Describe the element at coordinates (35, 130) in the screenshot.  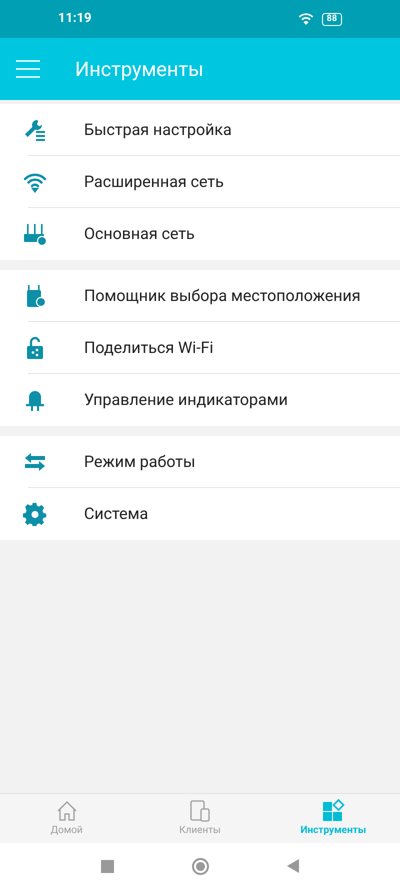
I see `wrench-icon` at that location.